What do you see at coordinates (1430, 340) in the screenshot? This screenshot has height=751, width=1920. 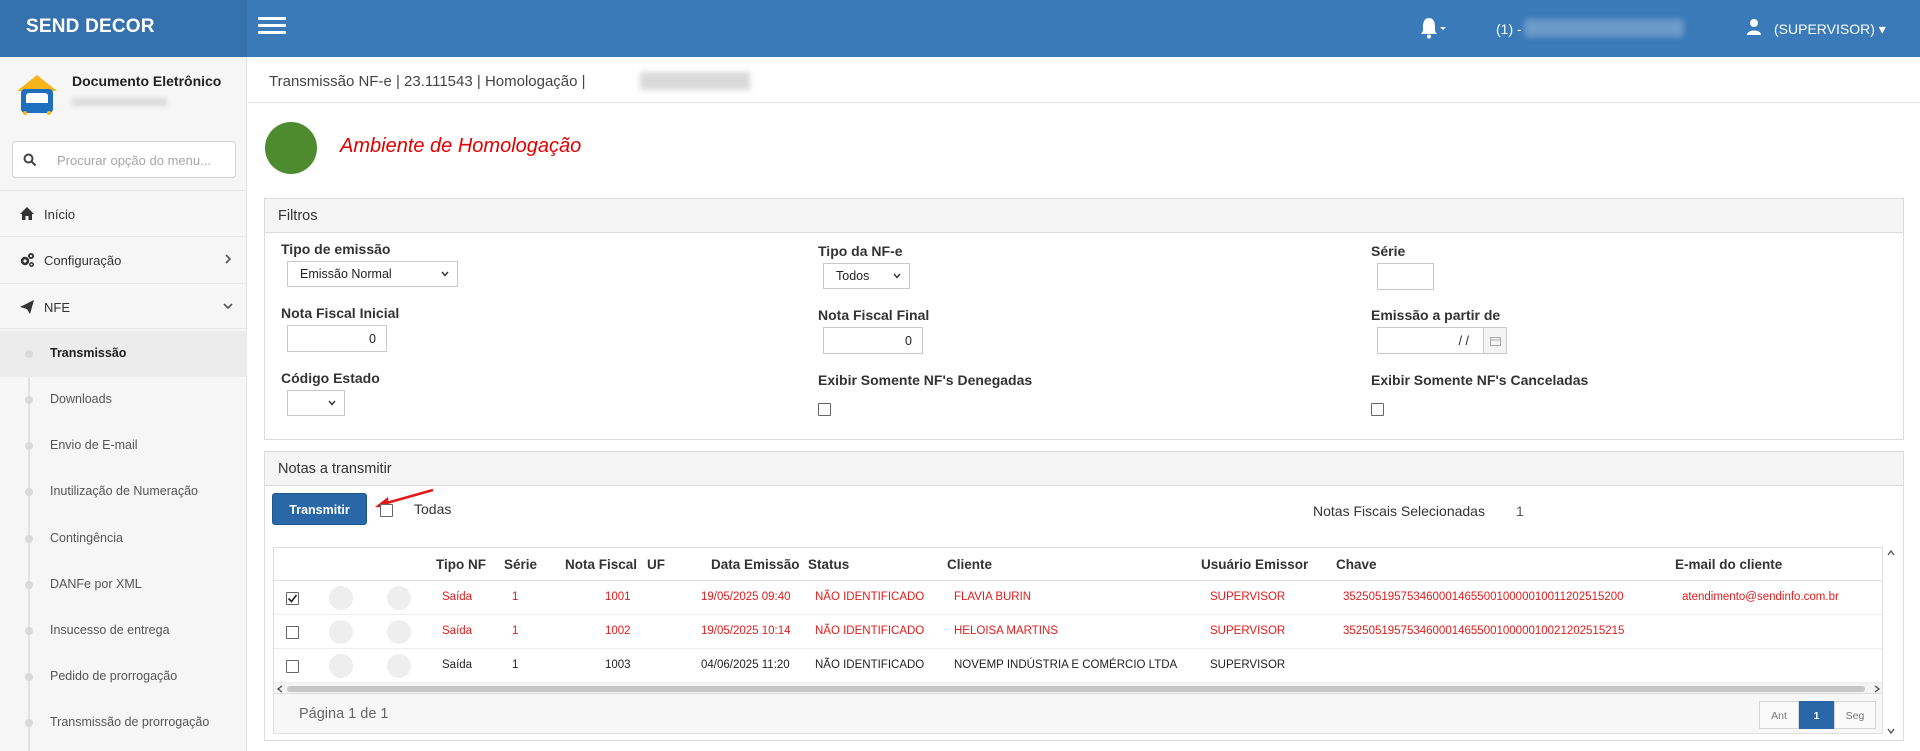 I see `emissao-date-input: / /` at bounding box center [1430, 340].